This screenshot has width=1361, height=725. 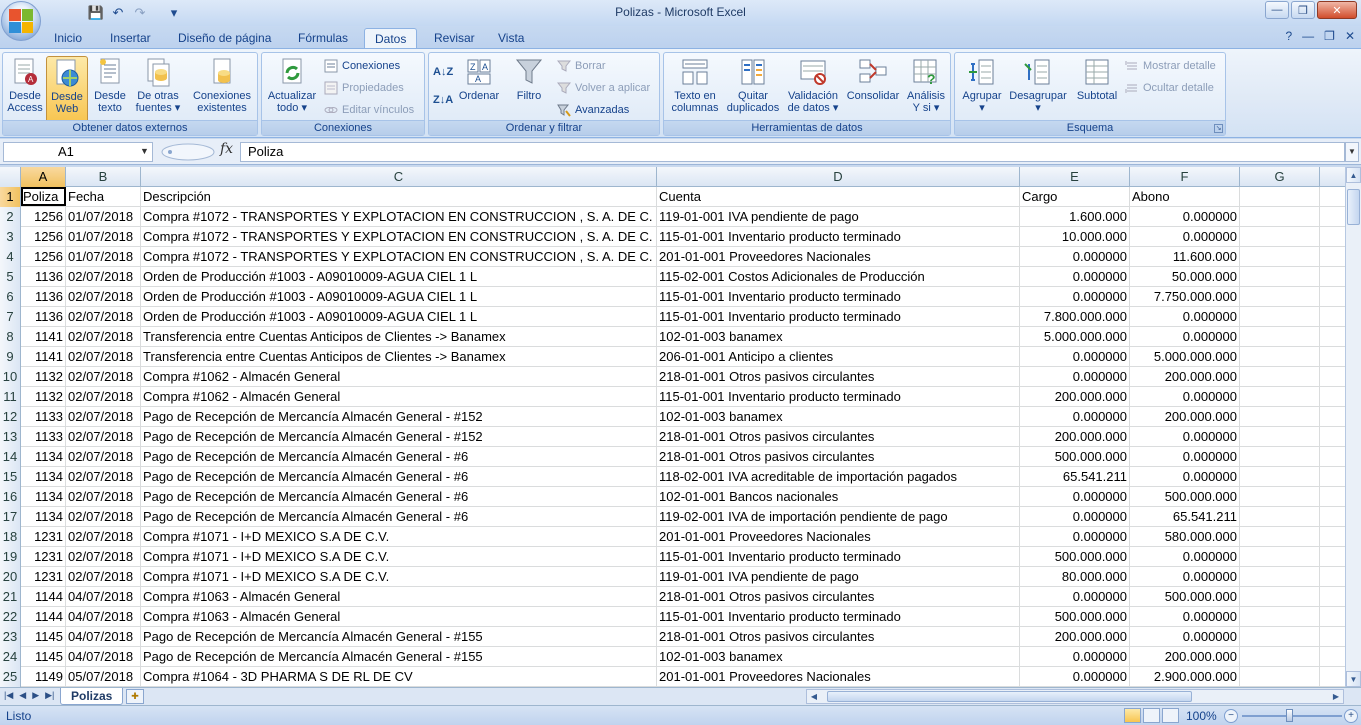 What do you see at coordinates (399, 596) in the screenshot?
I see `cell-c: Compra #1063 - Almacén General` at bounding box center [399, 596].